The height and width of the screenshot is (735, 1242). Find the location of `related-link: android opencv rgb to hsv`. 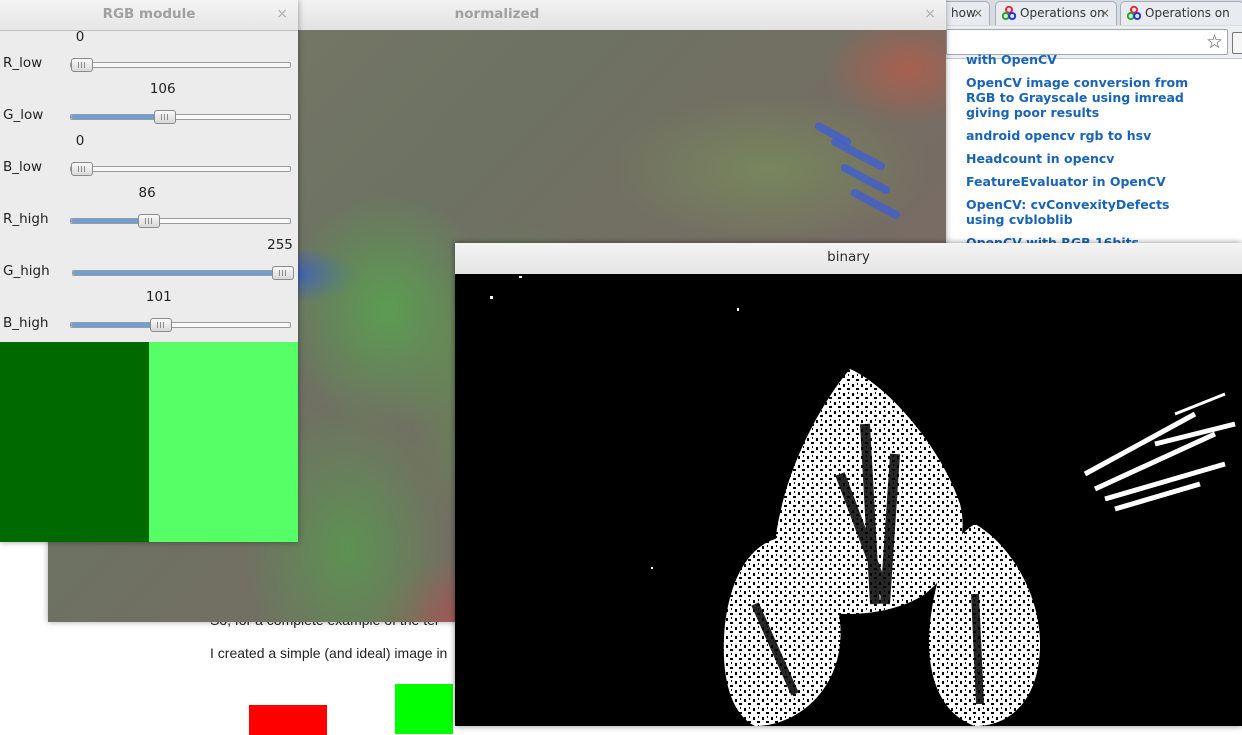

related-link: android opencv rgb to hsv is located at coordinates (1086, 135).